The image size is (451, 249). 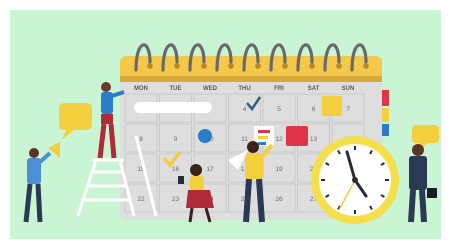 I want to click on weekday-label-tue: TUE, so click(x=176, y=89).